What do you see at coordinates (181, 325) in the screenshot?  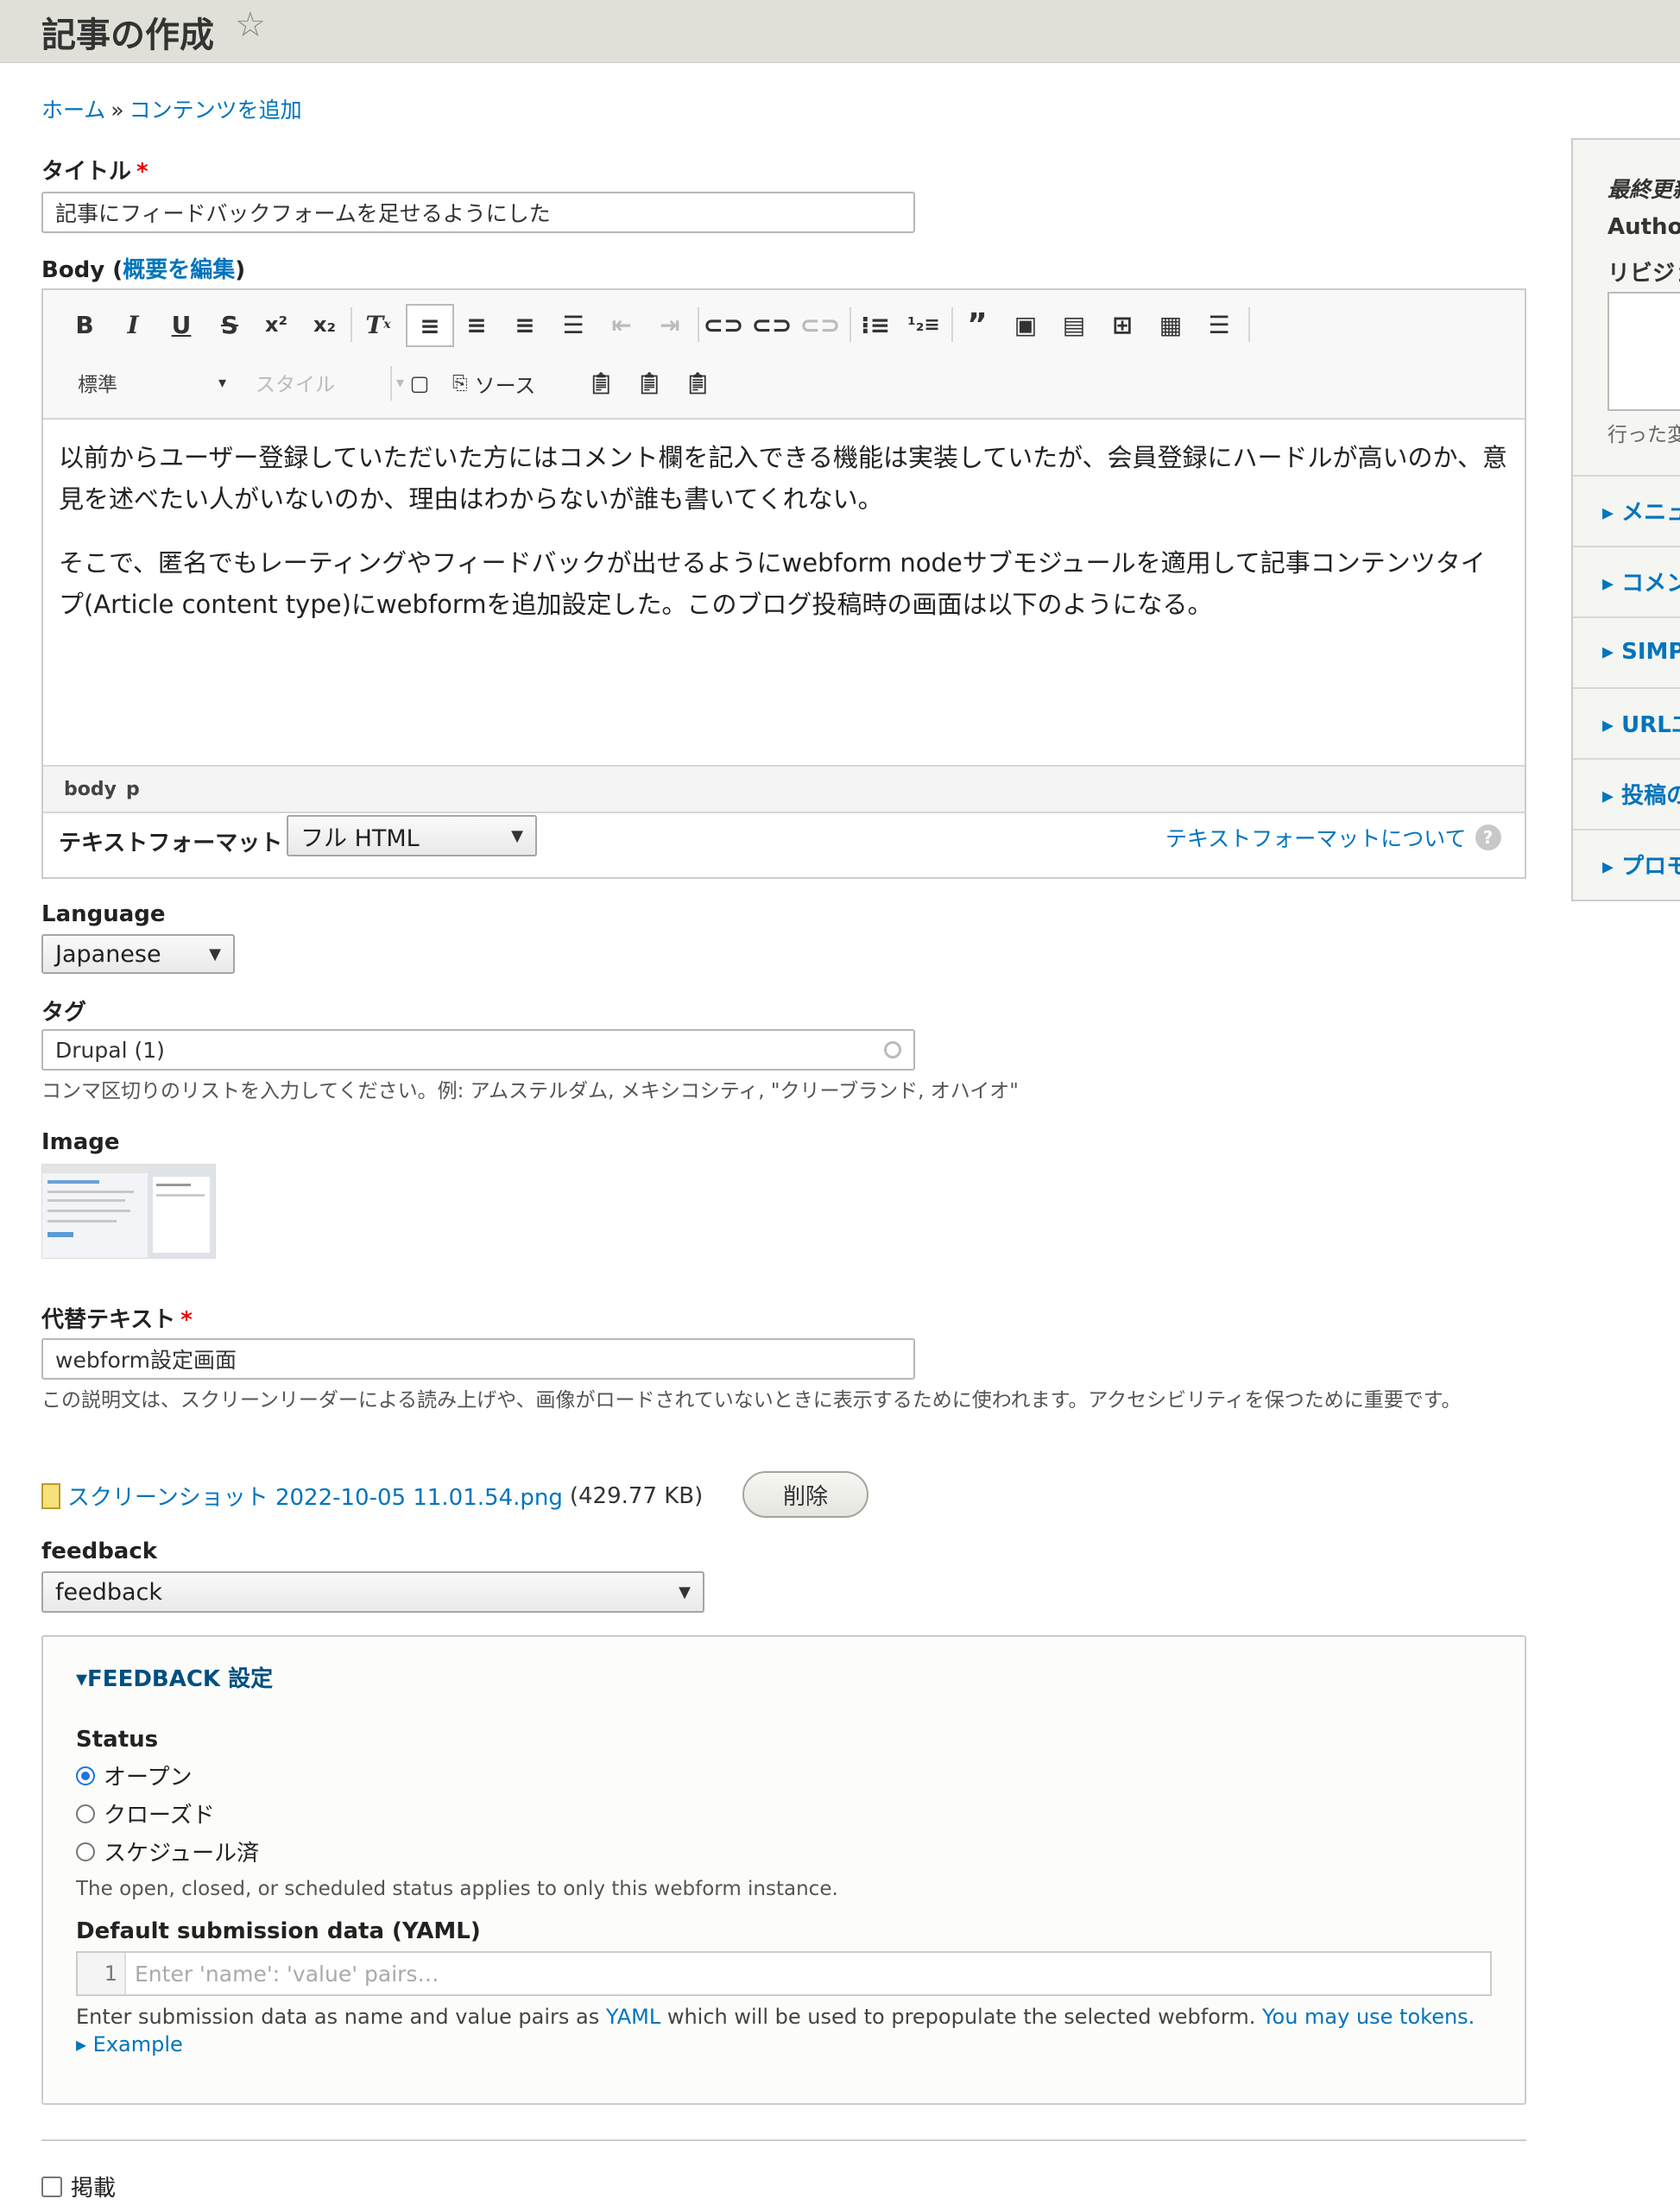 I see `underline-icon: U` at bounding box center [181, 325].